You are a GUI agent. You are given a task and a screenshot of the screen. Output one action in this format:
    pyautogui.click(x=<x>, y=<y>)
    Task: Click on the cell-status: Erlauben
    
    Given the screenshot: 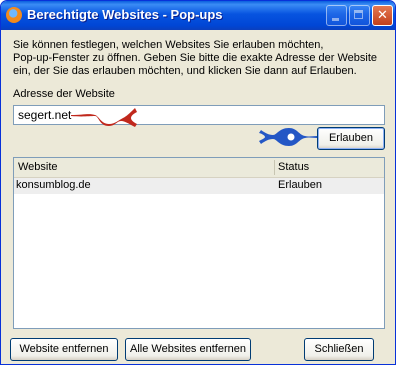 What is the action you would take?
    pyautogui.click(x=300, y=185)
    